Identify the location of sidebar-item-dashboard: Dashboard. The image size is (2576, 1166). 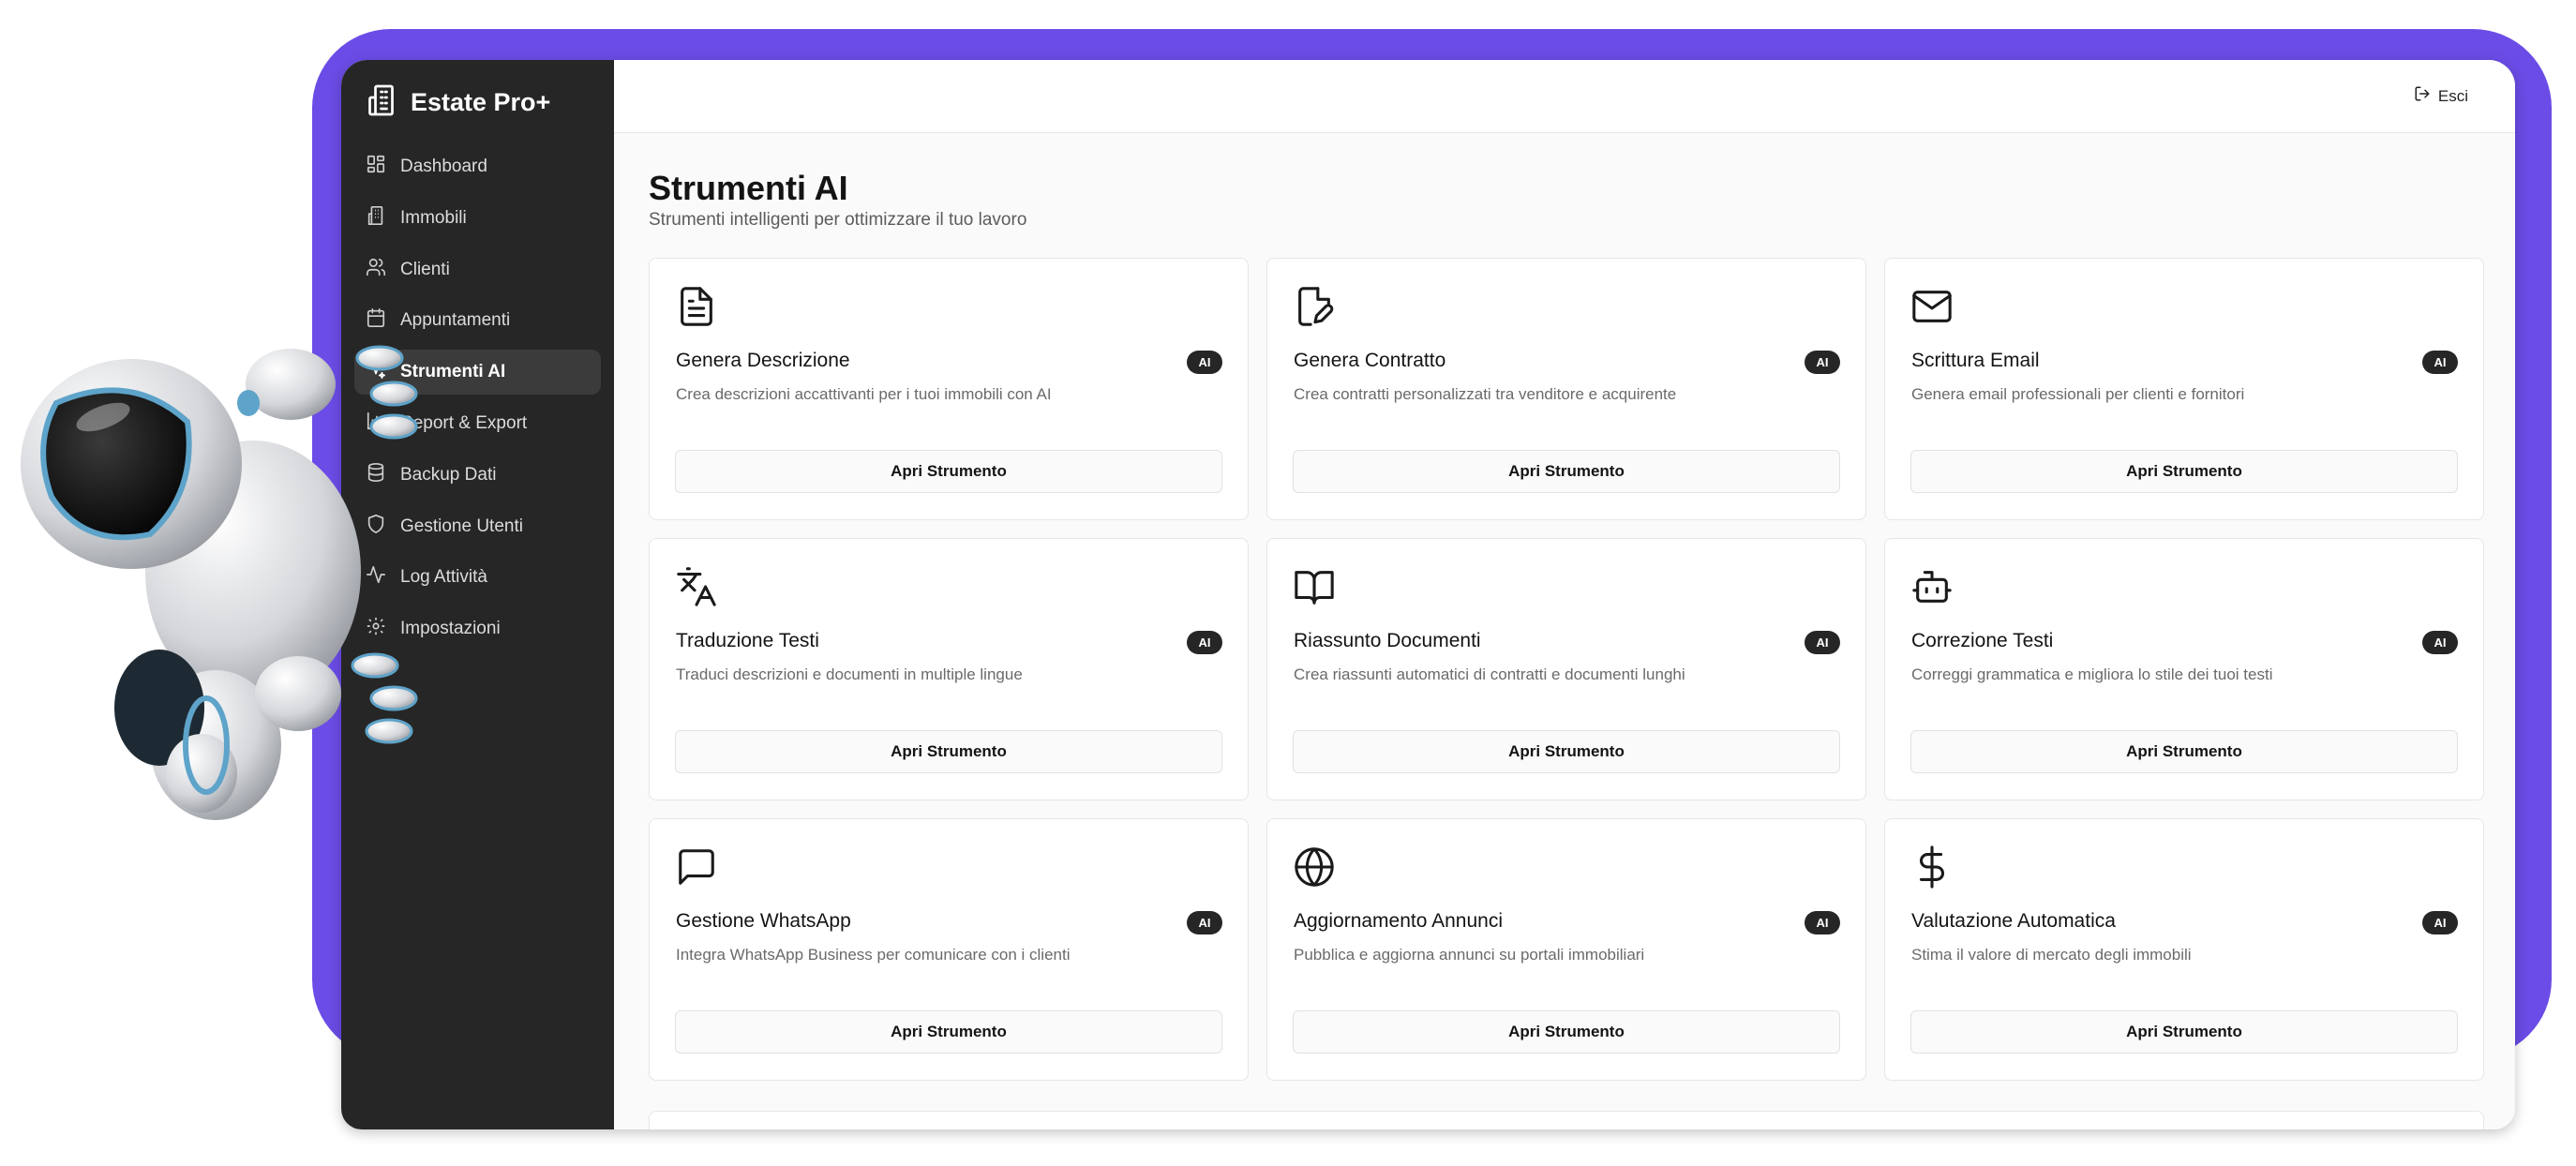
(477, 166).